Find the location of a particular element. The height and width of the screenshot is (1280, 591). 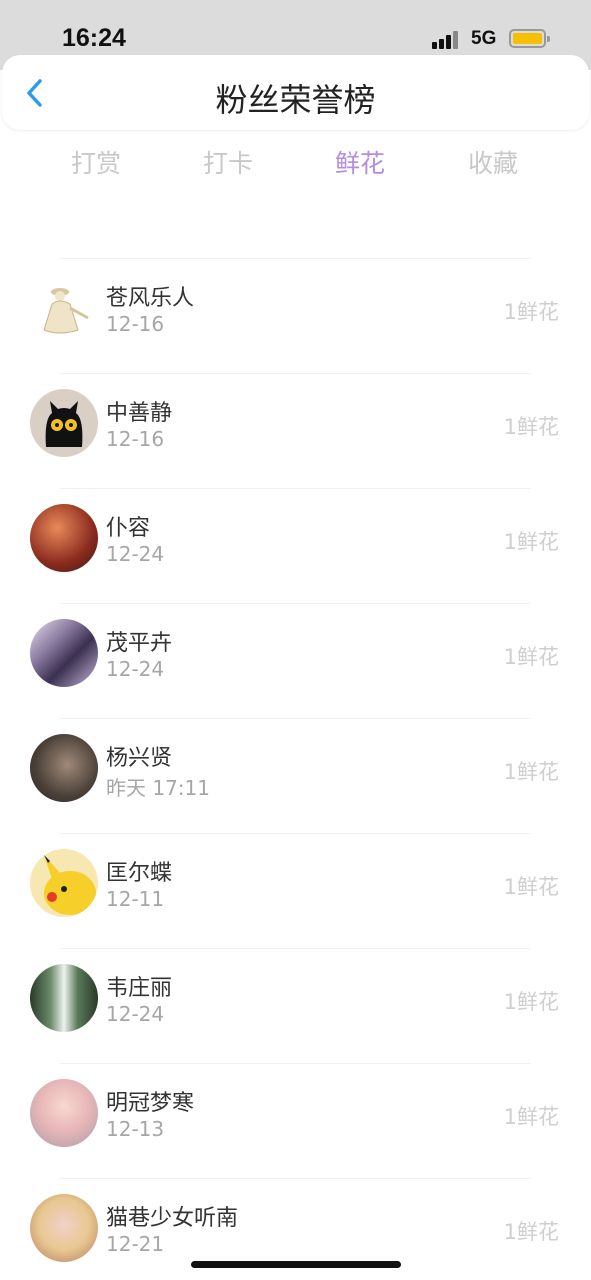

list-item: 中善静 12-16 1鲜花 is located at coordinates (295, 430).